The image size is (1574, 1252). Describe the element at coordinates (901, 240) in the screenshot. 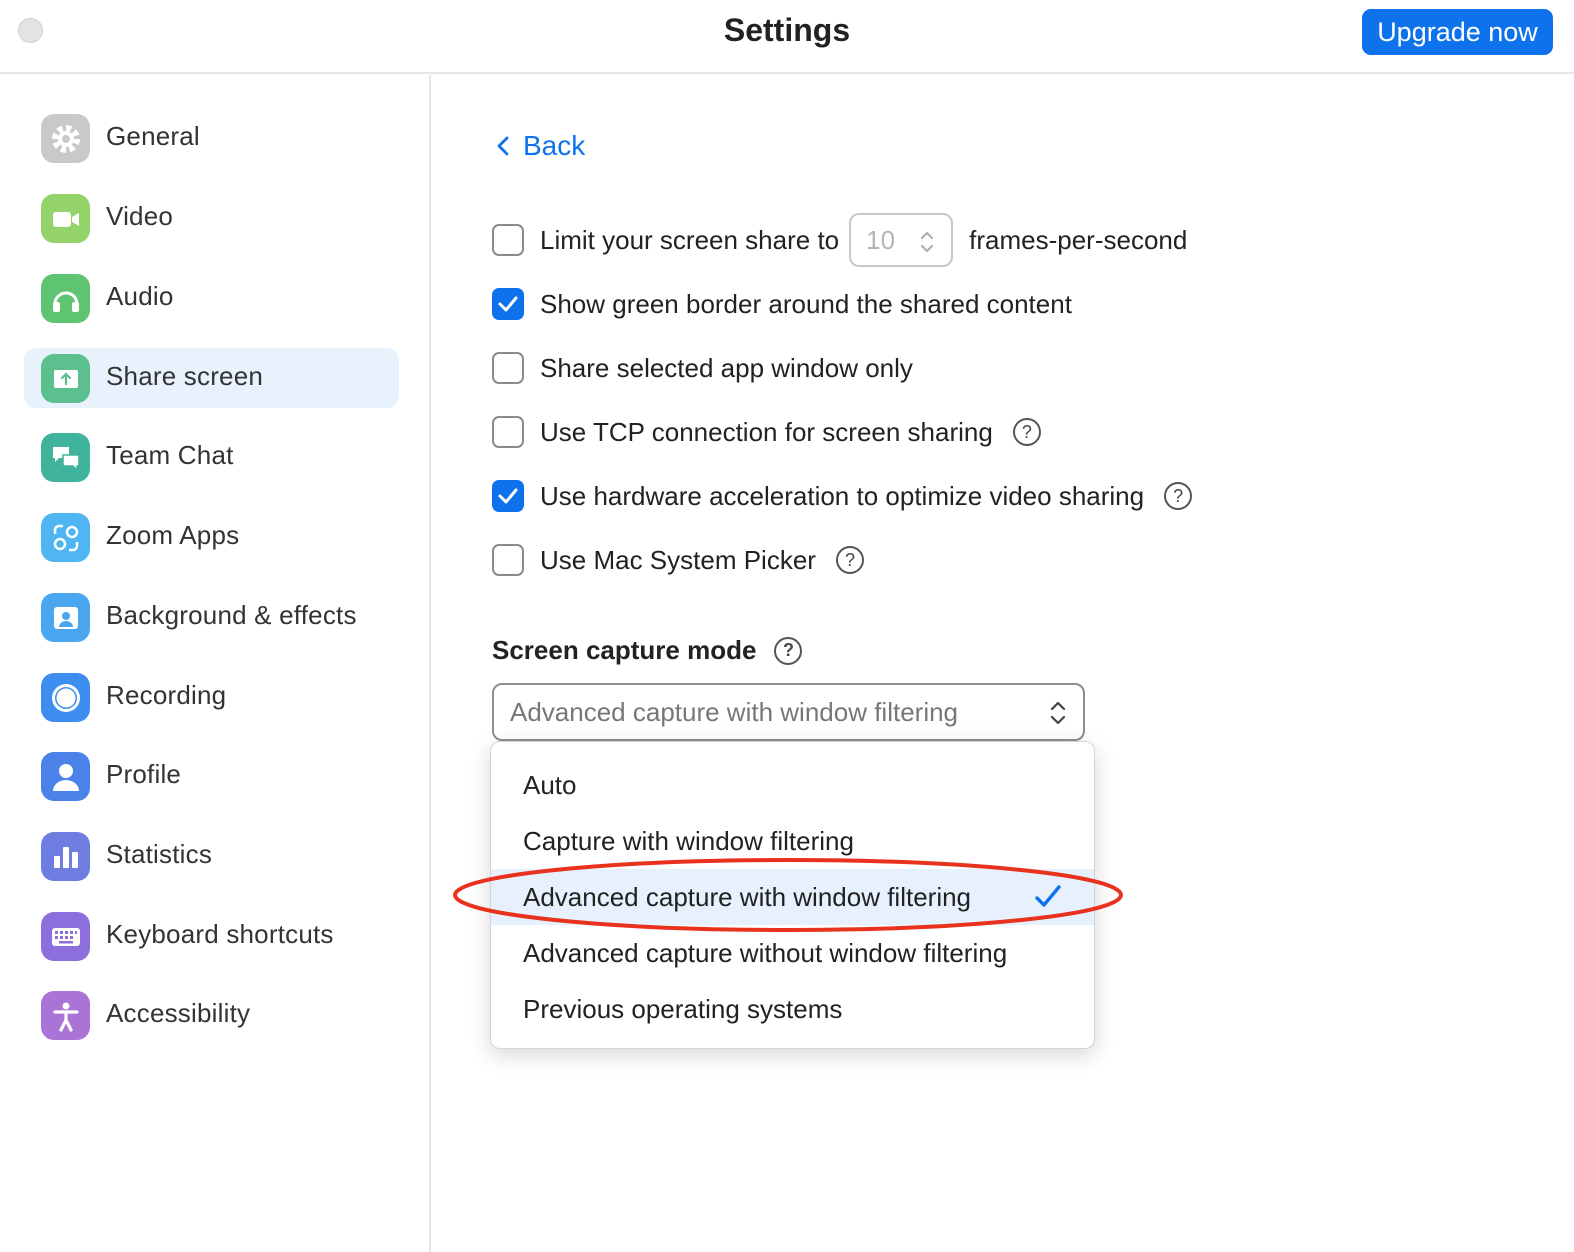

I see `fps-stepper: 10` at that location.